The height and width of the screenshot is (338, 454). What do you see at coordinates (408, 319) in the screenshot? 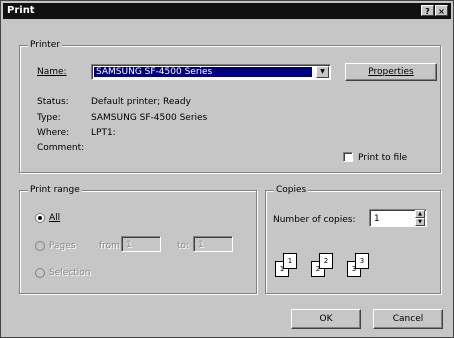
I see `cancel-button: Cancel` at bounding box center [408, 319].